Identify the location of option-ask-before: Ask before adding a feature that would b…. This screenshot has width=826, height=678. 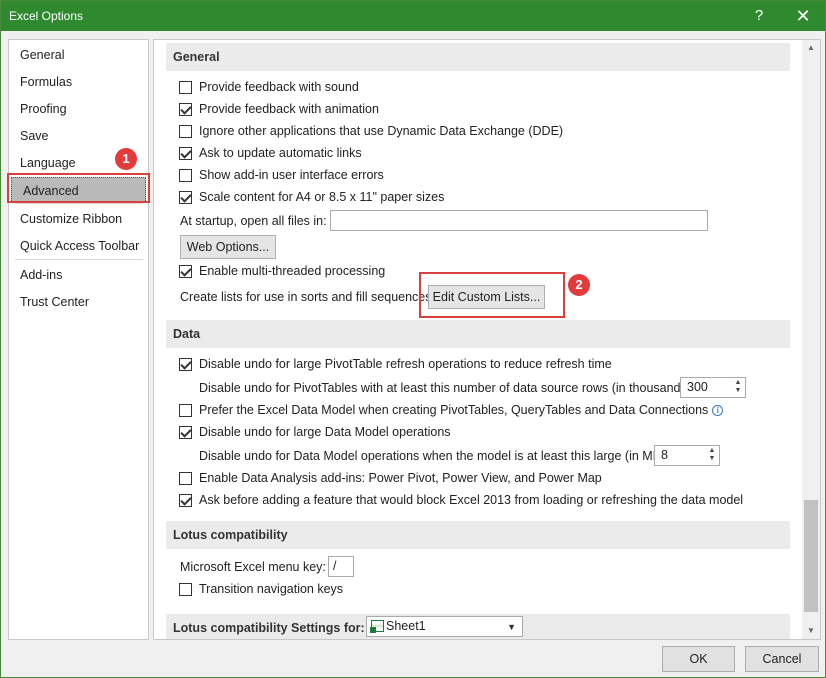
(461, 500).